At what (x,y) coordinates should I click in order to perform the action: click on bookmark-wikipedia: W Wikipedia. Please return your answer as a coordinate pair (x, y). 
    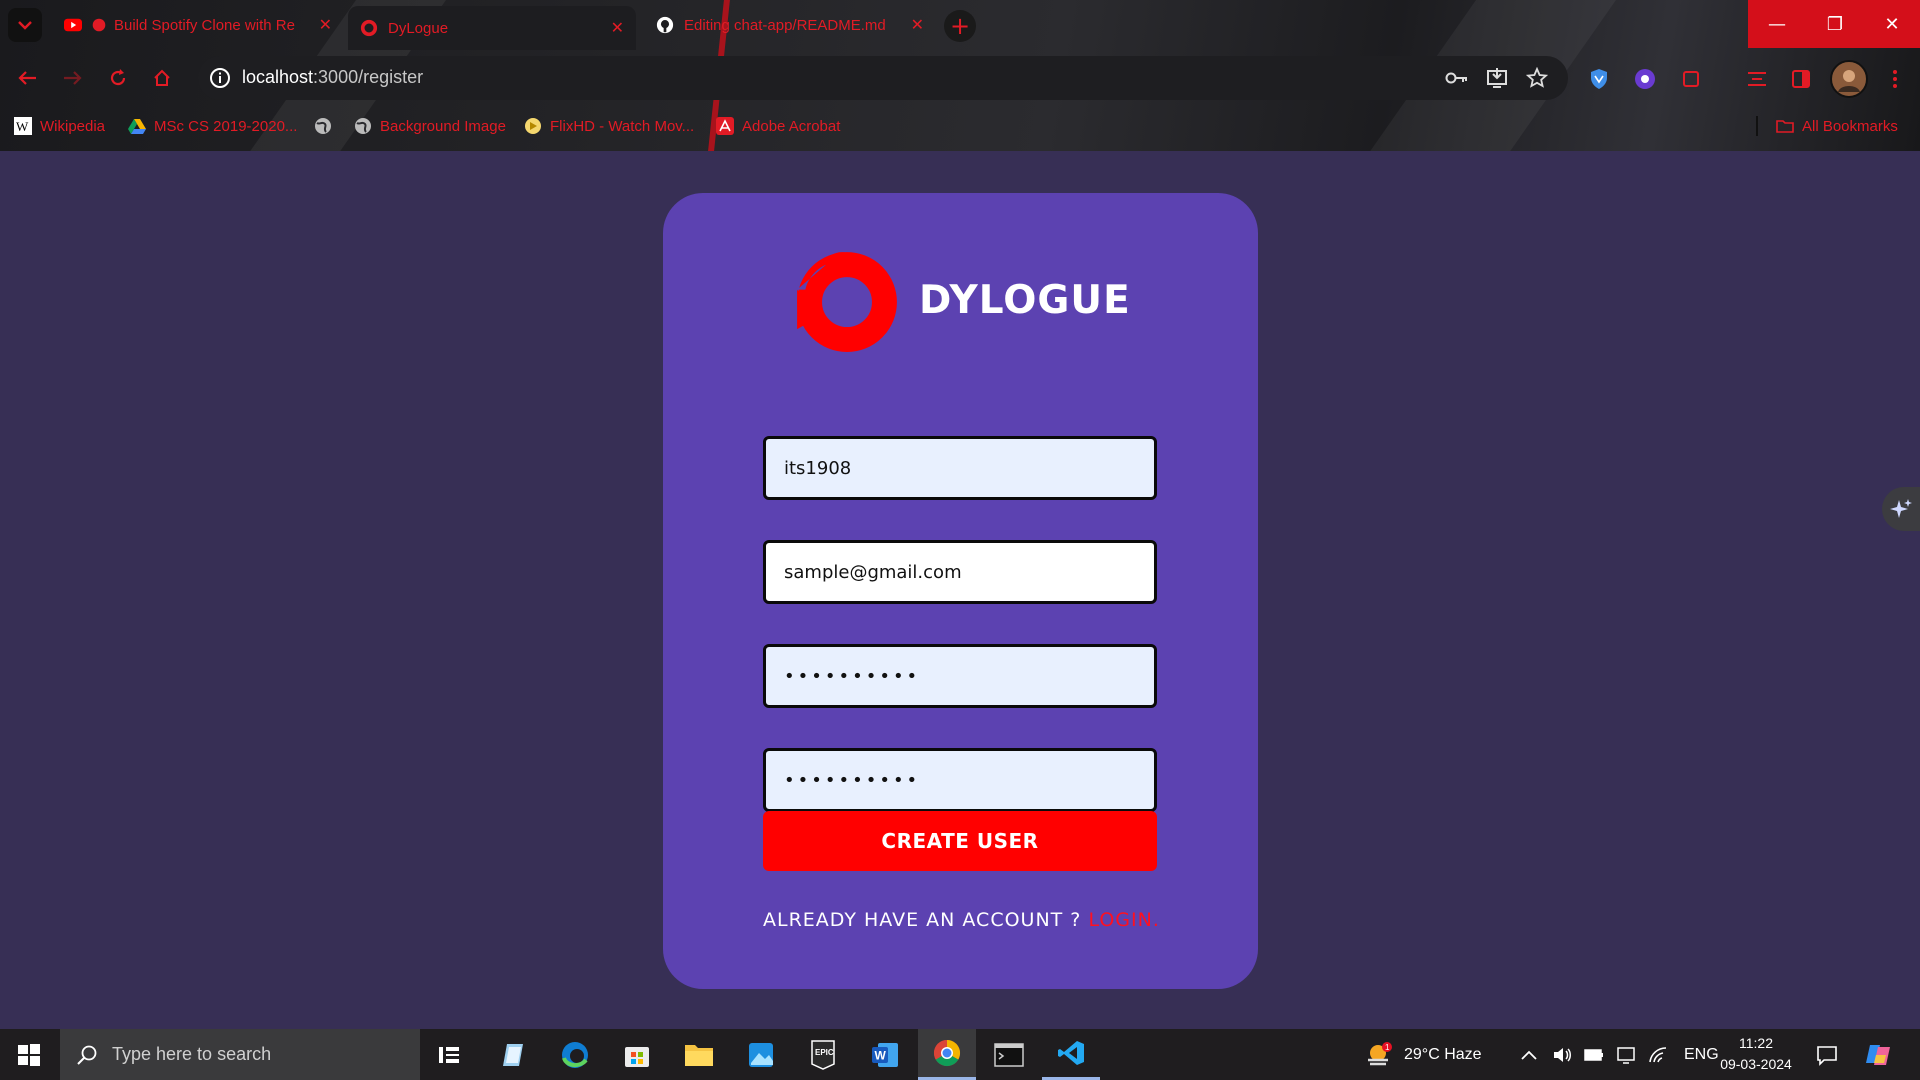
    Looking at the image, I should click on (59, 126).